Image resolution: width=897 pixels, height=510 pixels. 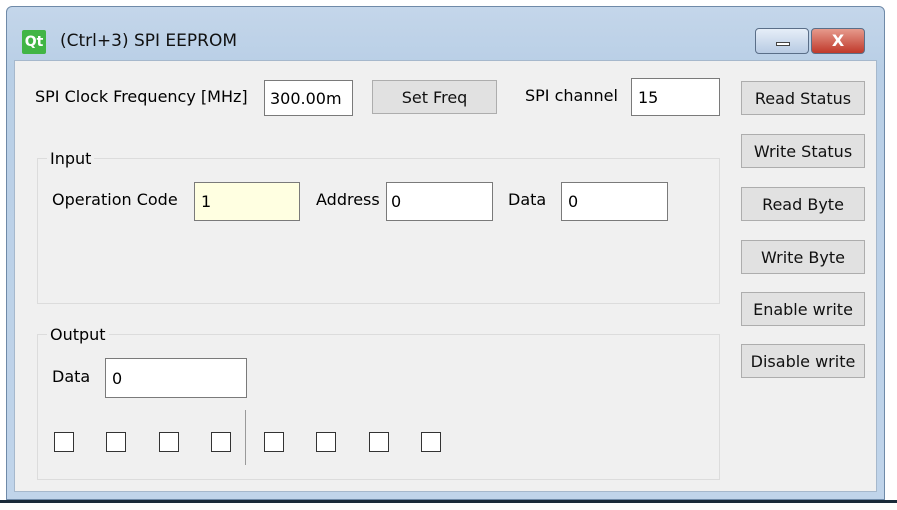 I want to click on minimize-icon, so click(x=783, y=44).